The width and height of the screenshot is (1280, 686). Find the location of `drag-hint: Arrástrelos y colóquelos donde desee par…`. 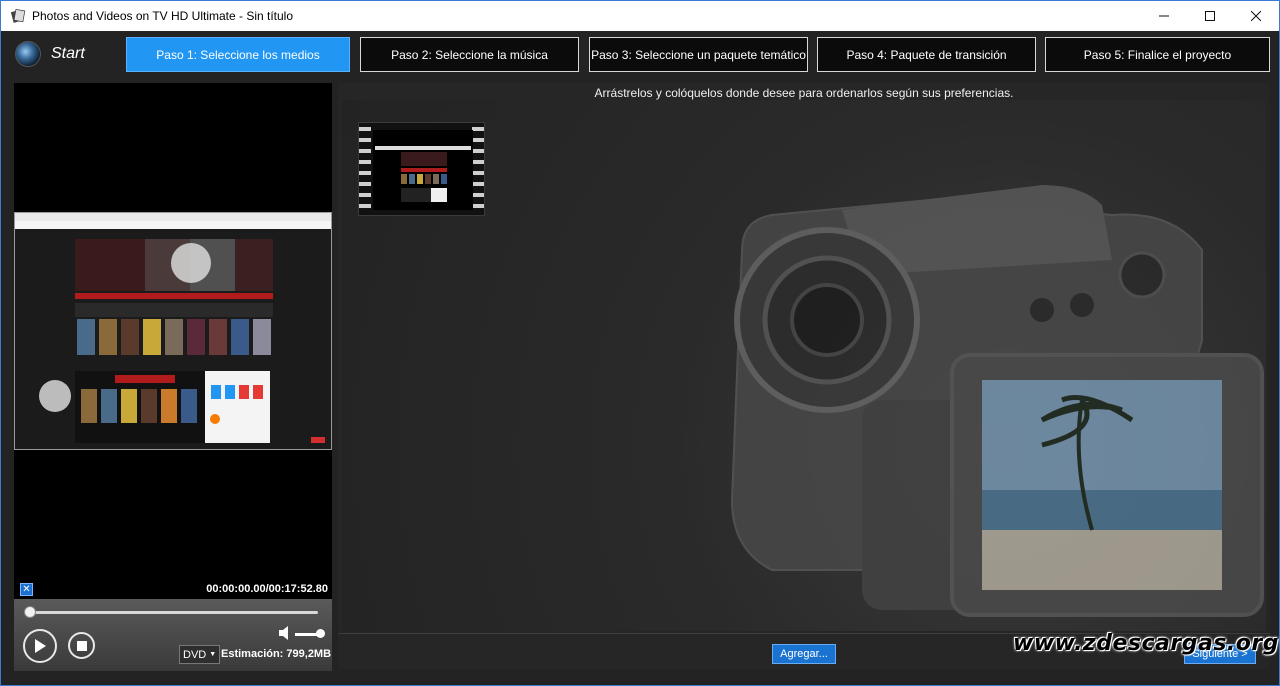

drag-hint: Arrástrelos y colóquelos donde desee par… is located at coordinates (804, 93).